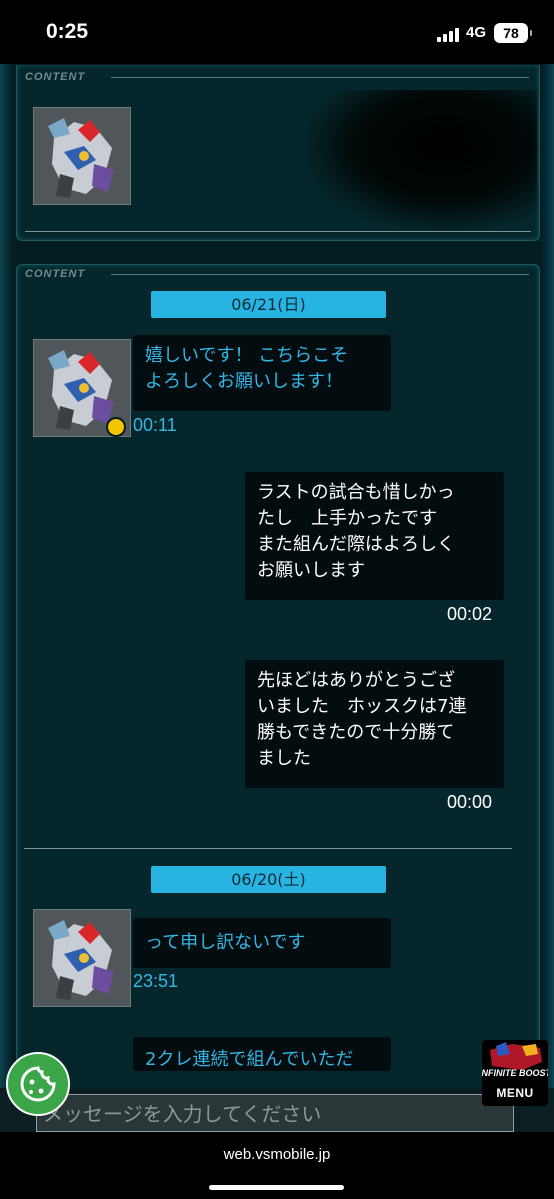 The width and height of the screenshot is (554, 1199). I want to click on url-text: web.vsmobile.jp, so click(277, 1154).